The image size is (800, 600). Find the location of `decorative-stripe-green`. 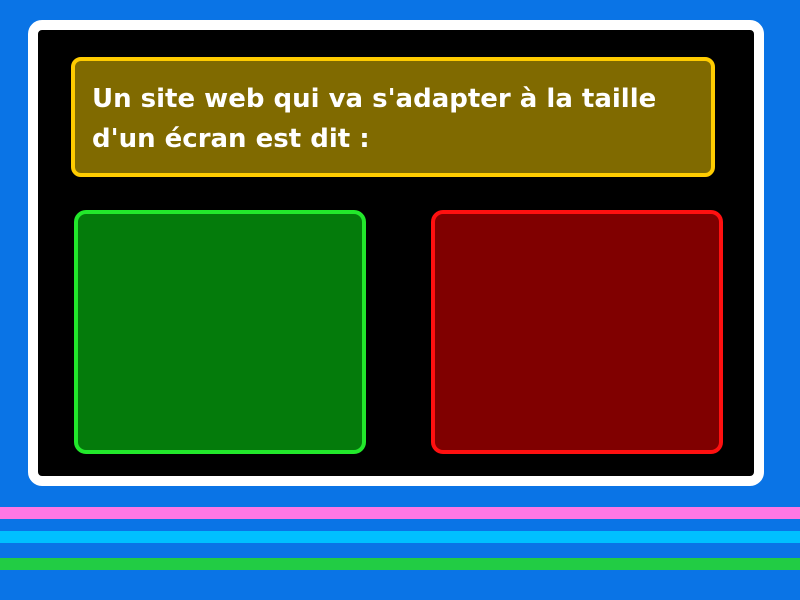

decorative-stripe-green is located at coordinates (400, 564).